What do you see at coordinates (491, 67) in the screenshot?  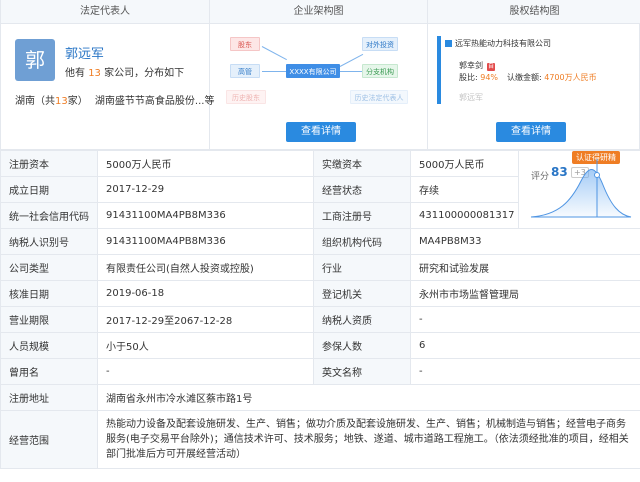 I see `holder-badge-icon: 自` at bounding box center [491, 67].